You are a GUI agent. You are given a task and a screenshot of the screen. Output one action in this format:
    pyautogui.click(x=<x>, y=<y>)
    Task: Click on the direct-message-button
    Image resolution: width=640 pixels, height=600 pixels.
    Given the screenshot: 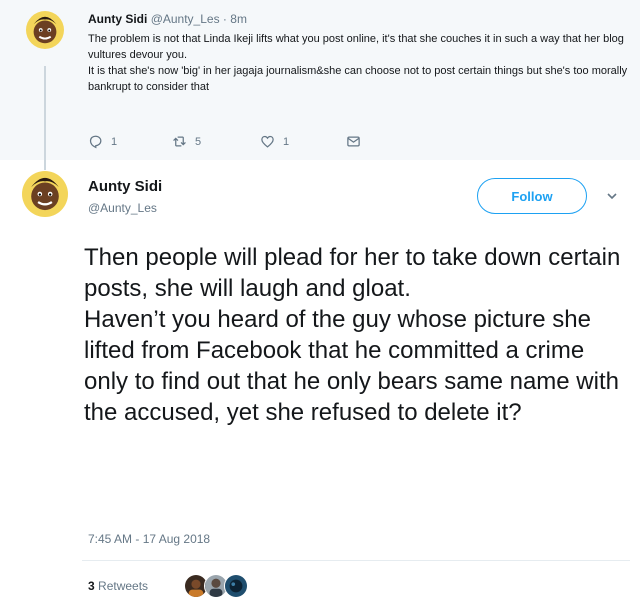 What is the action you would take?
    pyautogui.click(x=353, y=141)
    